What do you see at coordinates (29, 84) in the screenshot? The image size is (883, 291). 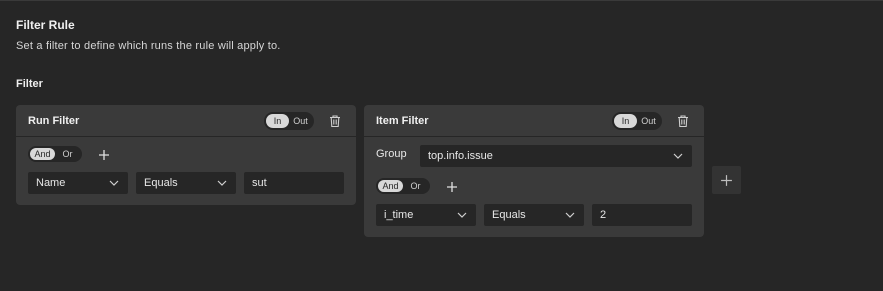 I see `section-label: Filter` at bounding box center [29, 84].